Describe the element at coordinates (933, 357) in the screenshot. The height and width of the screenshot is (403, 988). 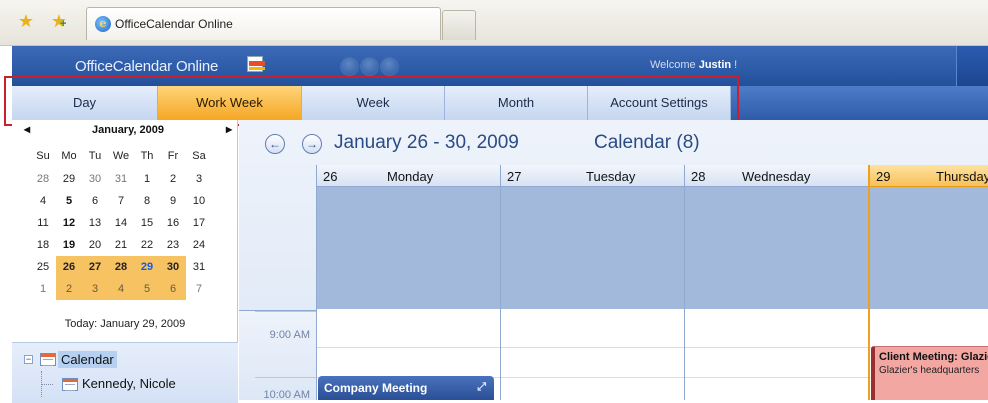
I see `event-title: Client Meeting: Glazier` at that location.